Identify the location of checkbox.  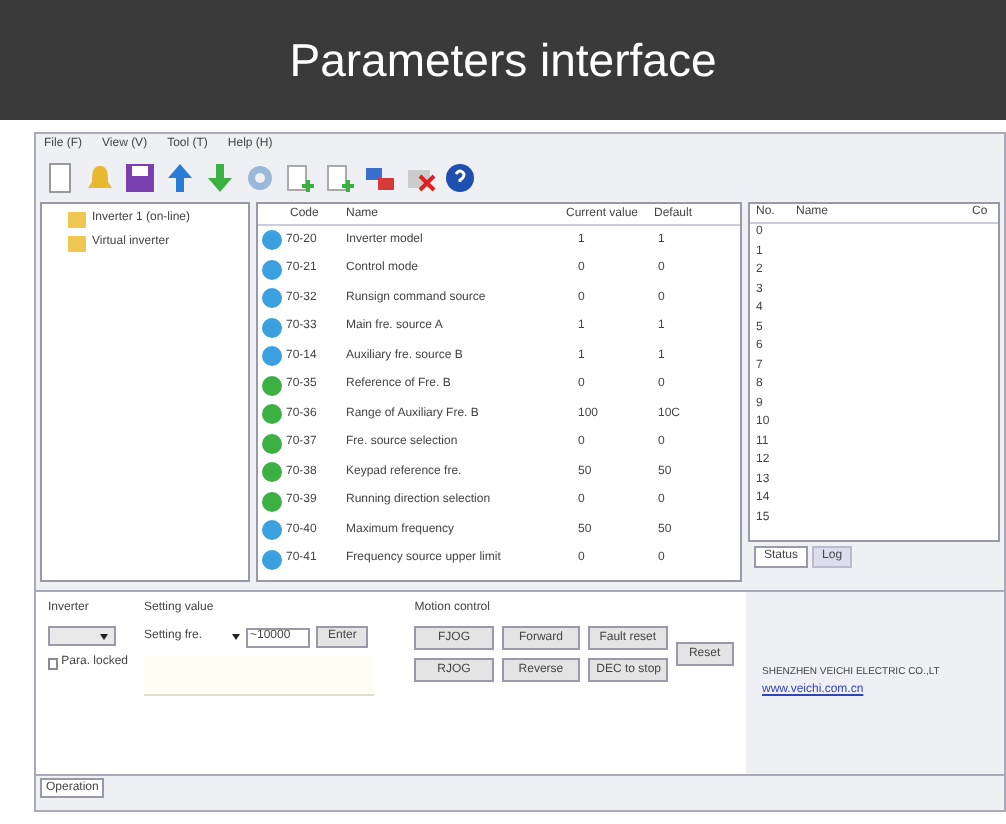
(53, 663).